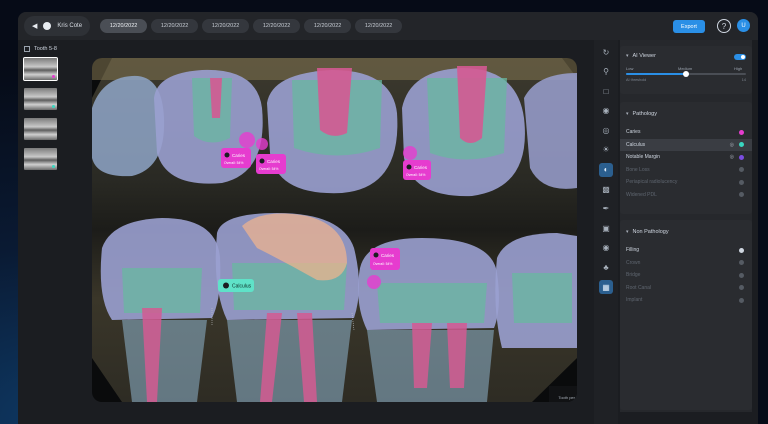  I want to click on tooth-icon: ♣, so click(606, 268).